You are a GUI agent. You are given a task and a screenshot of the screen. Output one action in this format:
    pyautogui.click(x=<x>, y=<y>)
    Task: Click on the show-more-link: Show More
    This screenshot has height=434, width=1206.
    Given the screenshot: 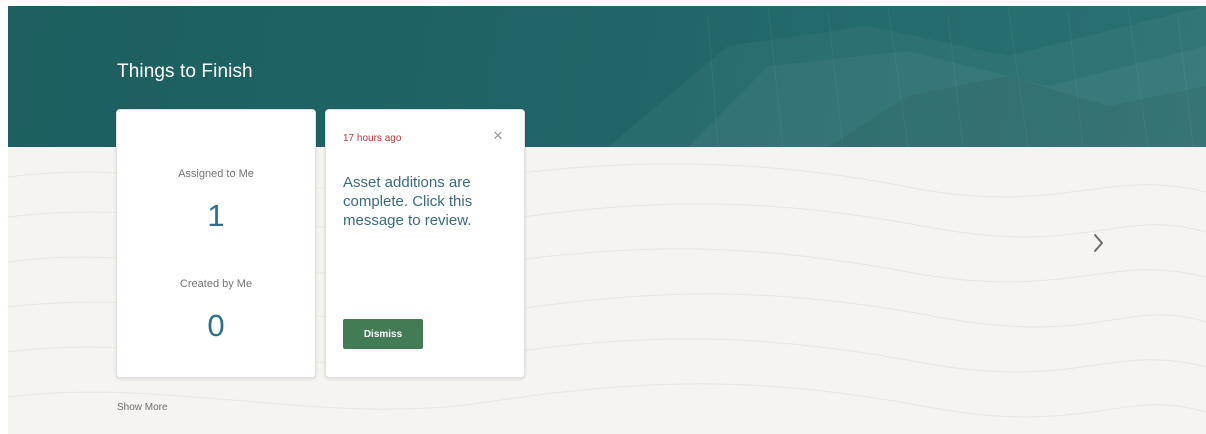 What is the action you would take?
    pyautogui.click(x=142, y=407)
    